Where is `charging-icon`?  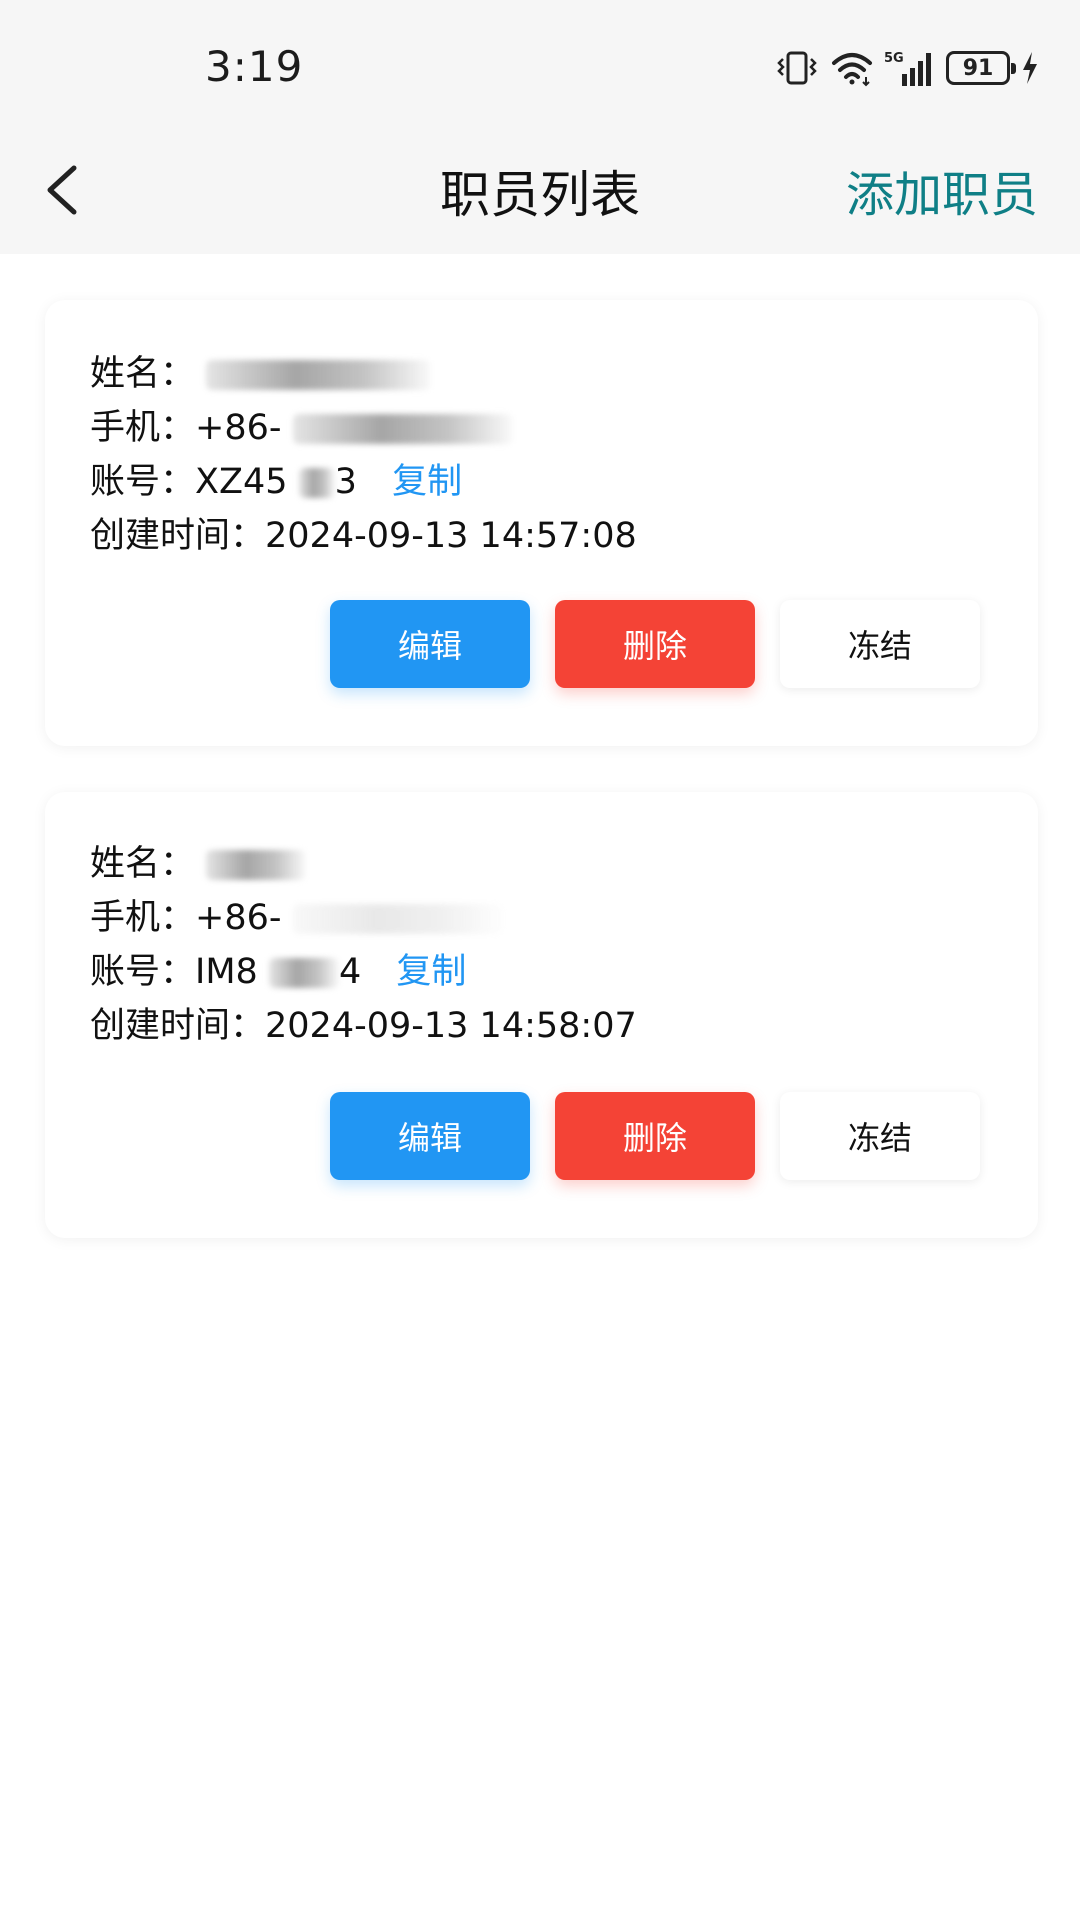 charging-icon is located at coordinates (1030, 68).